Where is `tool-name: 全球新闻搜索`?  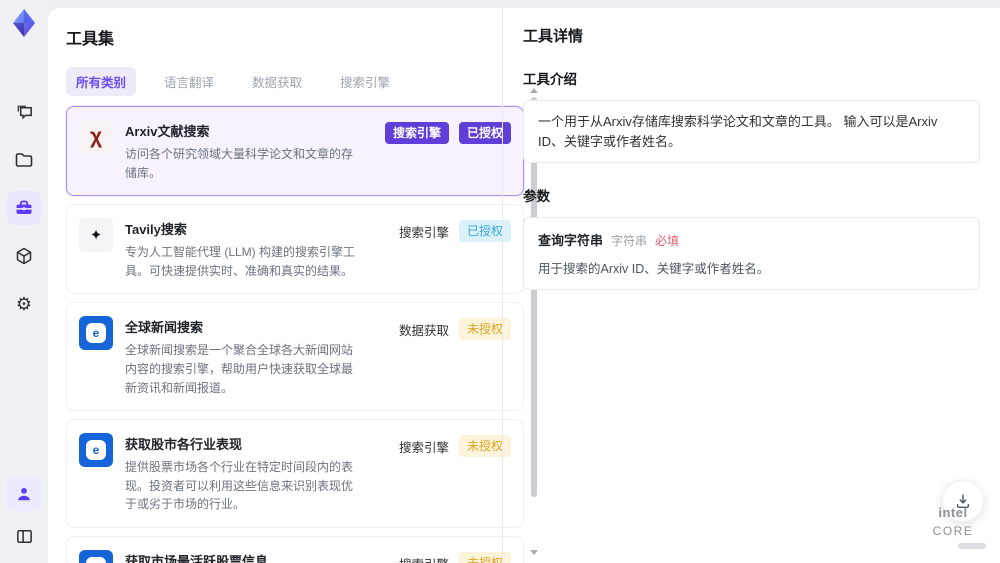 tool-name: 全球新闻搜索 is located at coordinates (164, 328).